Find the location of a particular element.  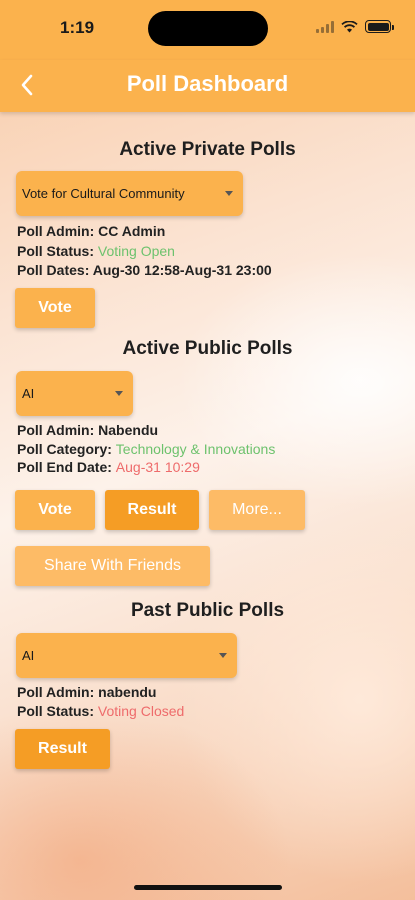

public-poll-dropdown: AI is located at coordinates (74, 393).